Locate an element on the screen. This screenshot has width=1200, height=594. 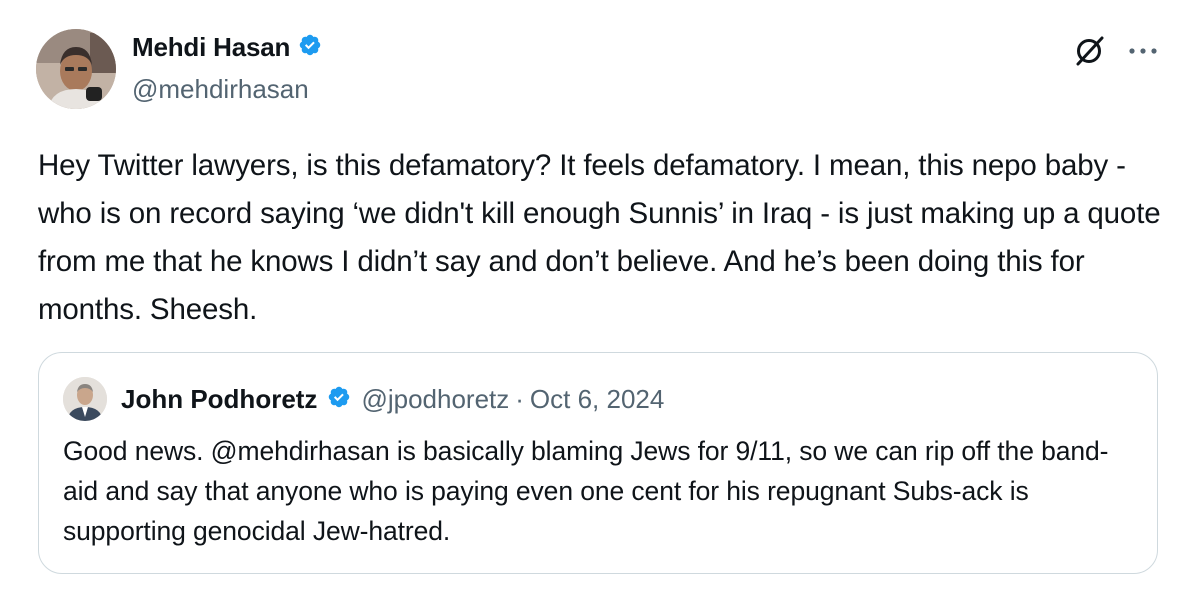
author-name-row: Mehdi Hasan is located at coordinates (227, 47).